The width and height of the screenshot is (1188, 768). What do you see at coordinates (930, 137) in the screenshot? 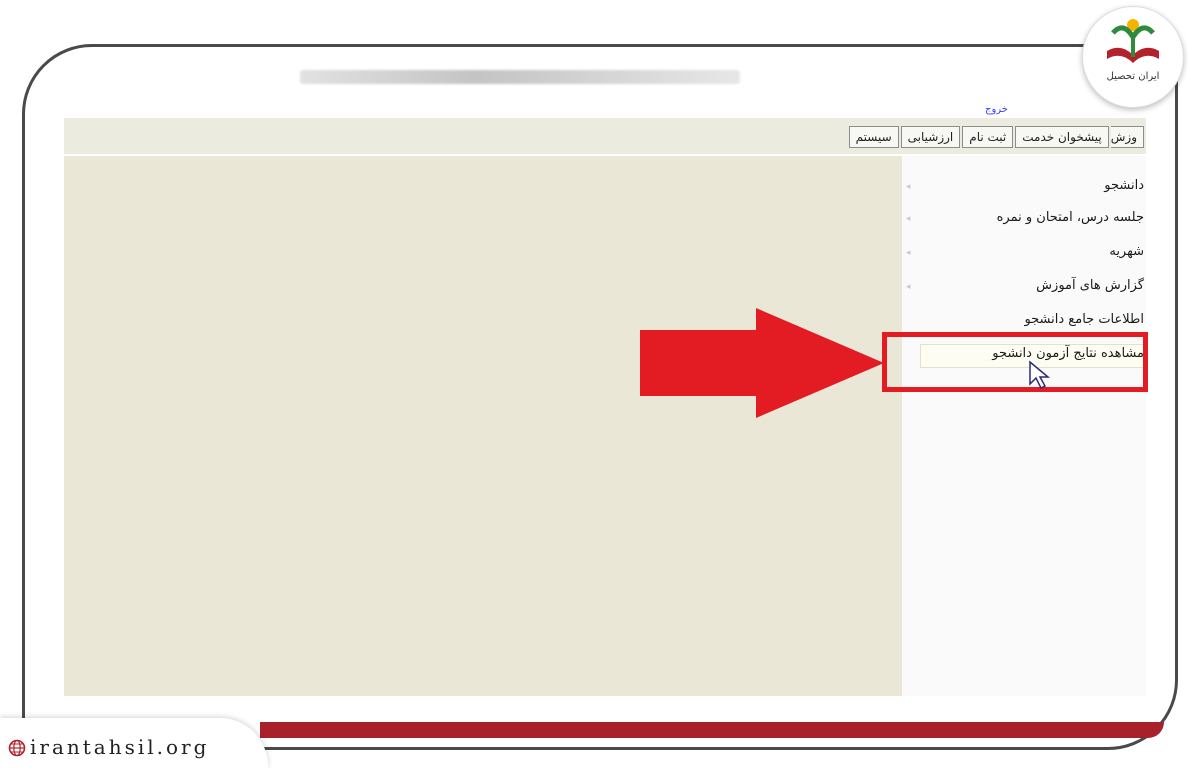
I see `tab-evaluation: ارزشیابی` at bounding box center [930, 137].